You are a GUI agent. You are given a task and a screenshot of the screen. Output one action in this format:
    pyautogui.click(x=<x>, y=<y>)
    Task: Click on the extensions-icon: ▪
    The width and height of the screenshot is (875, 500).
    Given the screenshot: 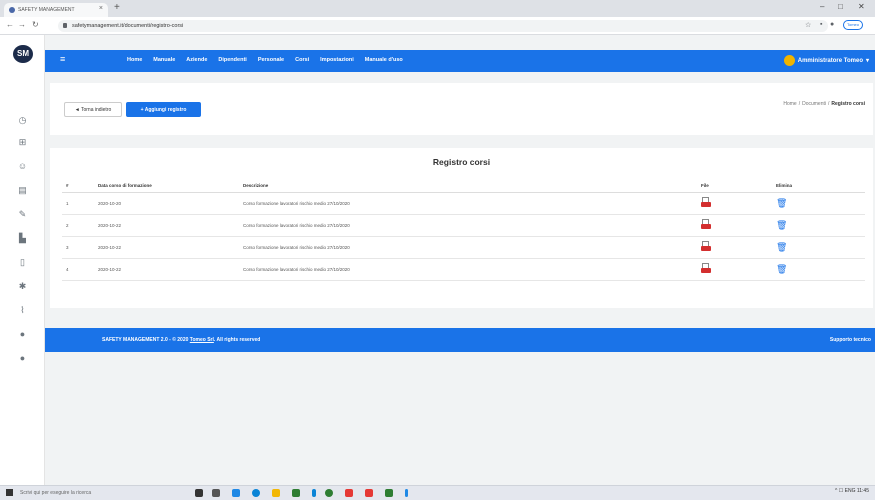 What is the action you would take?
    pyautogui.click(x=821, y=24)
    